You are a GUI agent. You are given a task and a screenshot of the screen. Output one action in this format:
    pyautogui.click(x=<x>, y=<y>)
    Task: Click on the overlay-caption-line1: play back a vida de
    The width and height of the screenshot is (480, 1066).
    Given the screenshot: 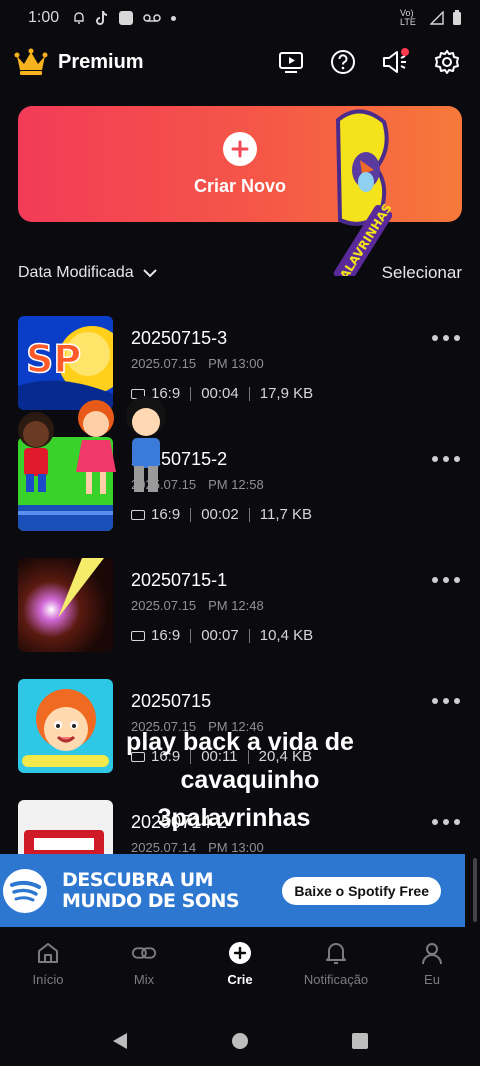 What is the action you would take?
    pyautogui.click(x=240, y=742)
    